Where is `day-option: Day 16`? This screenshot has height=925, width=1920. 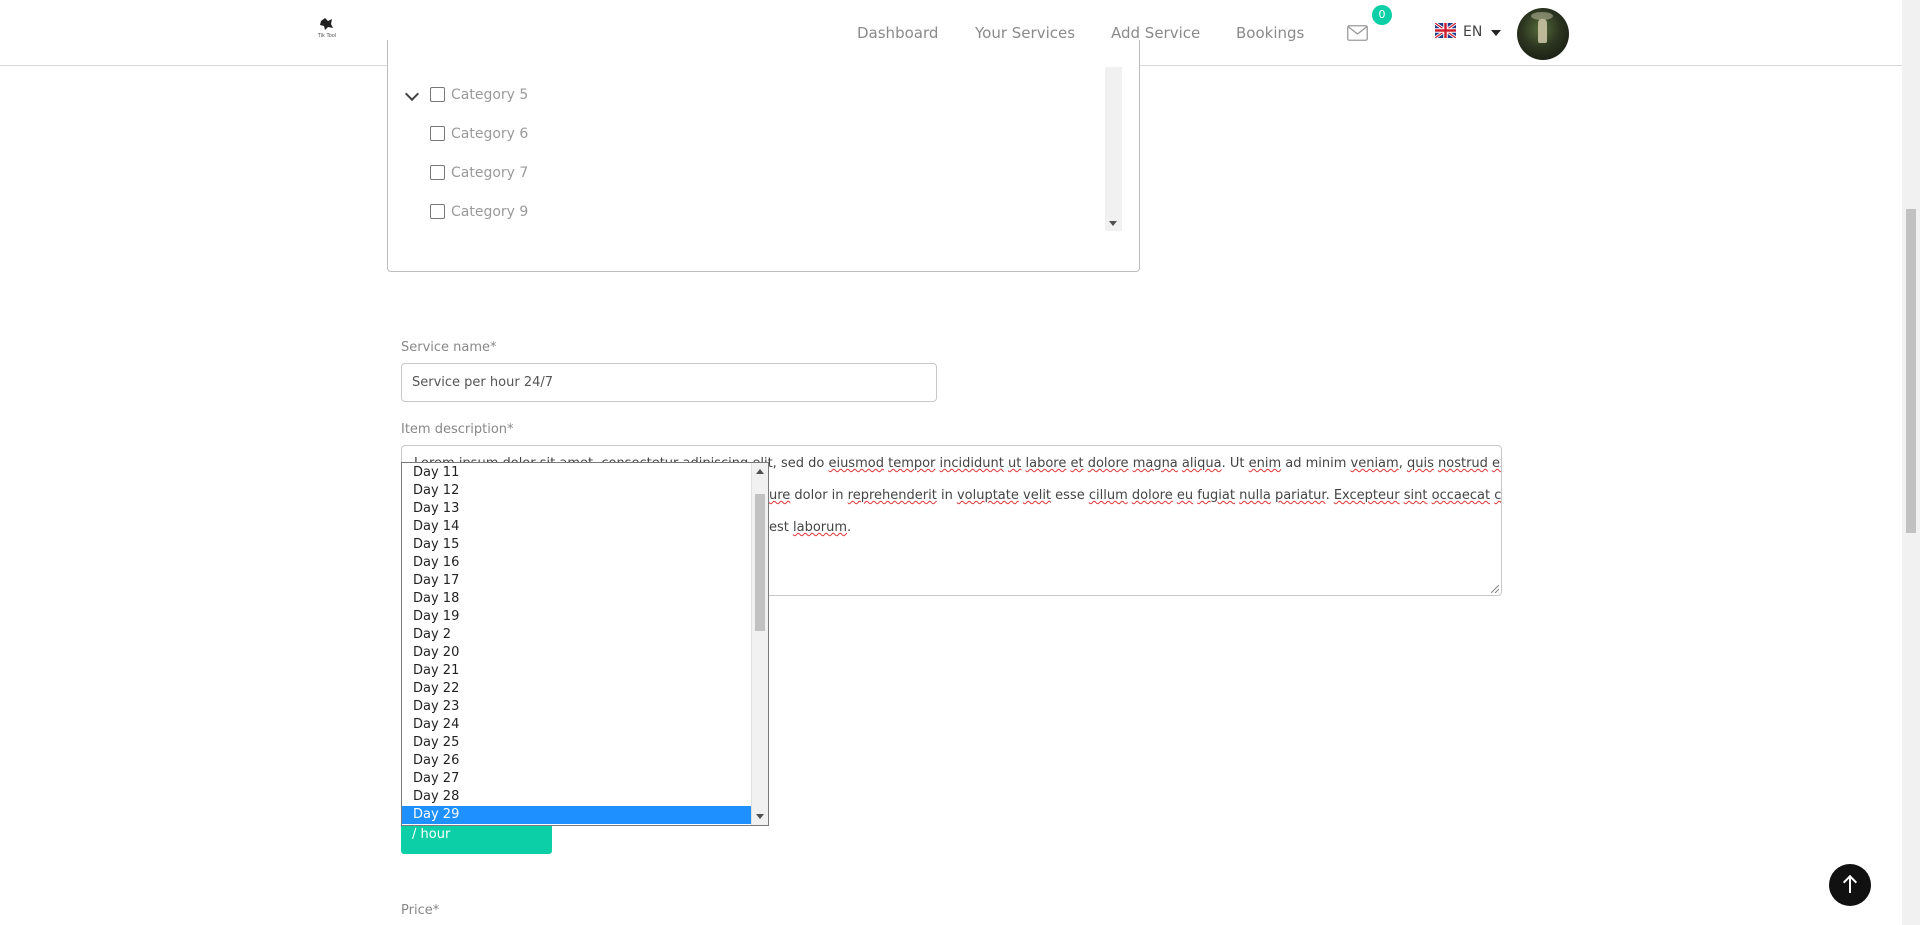
day-option: Day 16 is located at coordinates (577, 563).